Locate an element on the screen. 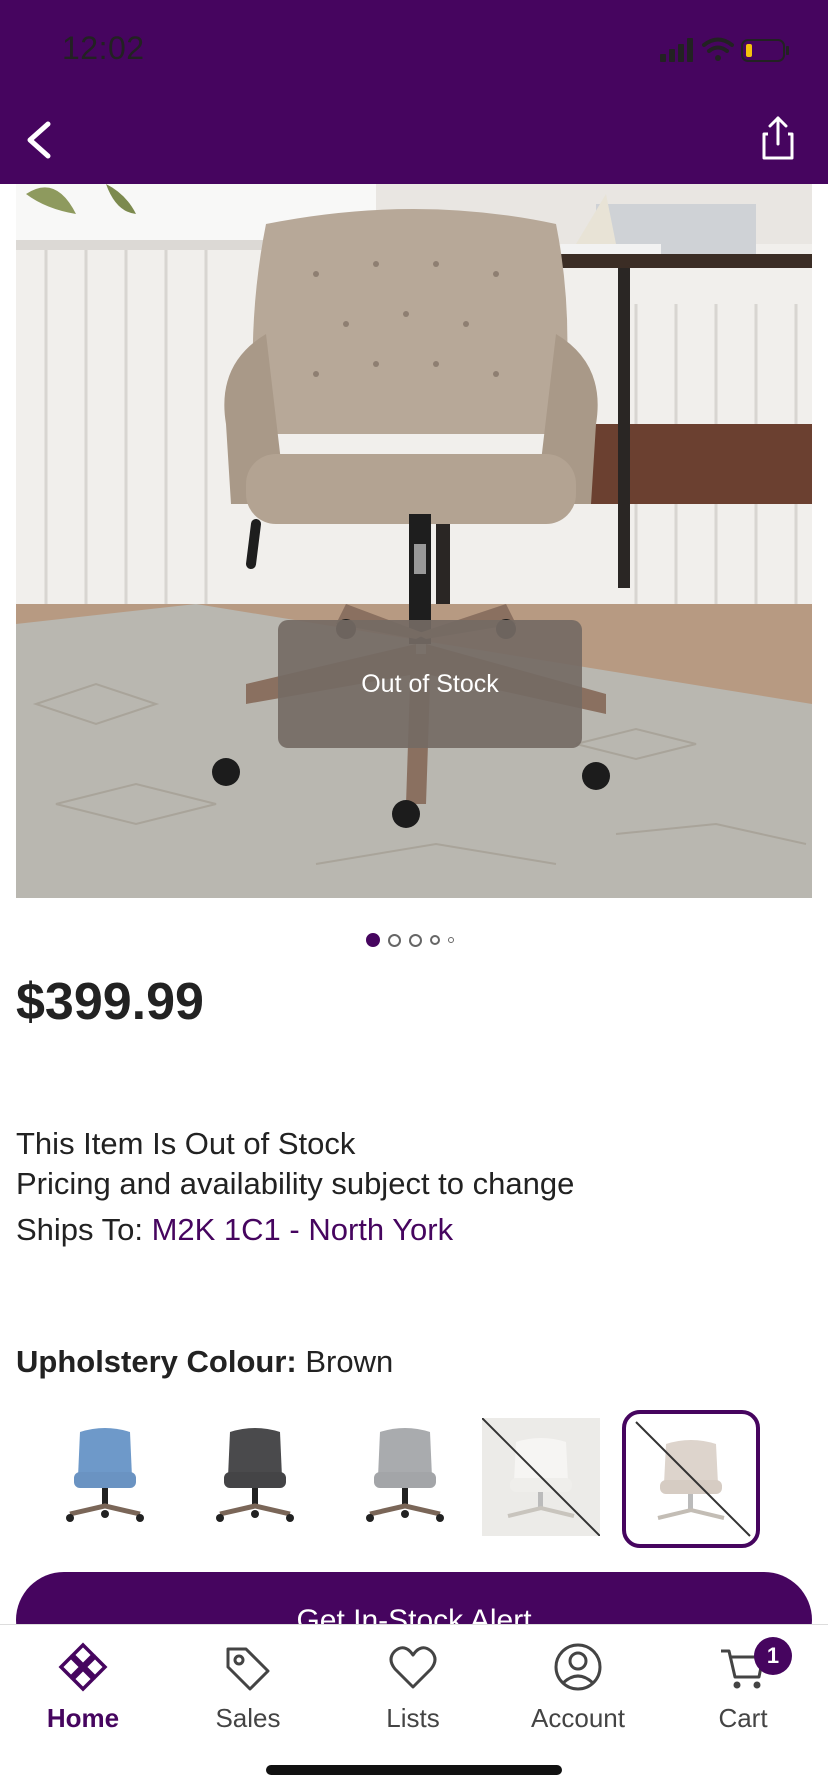 The image size is (828, 1792). wifi-icon is located at coordinates (718, 49).